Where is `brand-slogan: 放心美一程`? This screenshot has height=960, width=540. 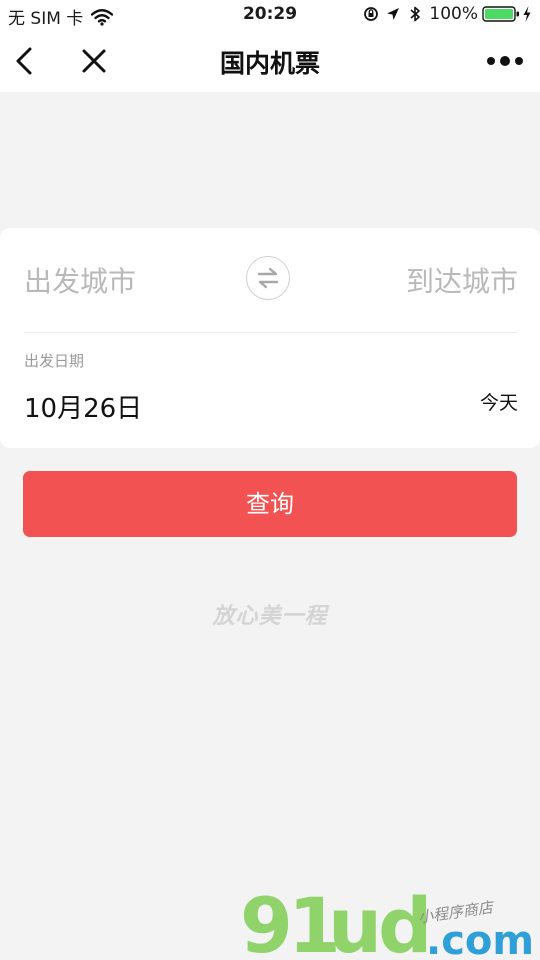 brand-slogan: 放心美一程 is located at coordinates (270, 616).